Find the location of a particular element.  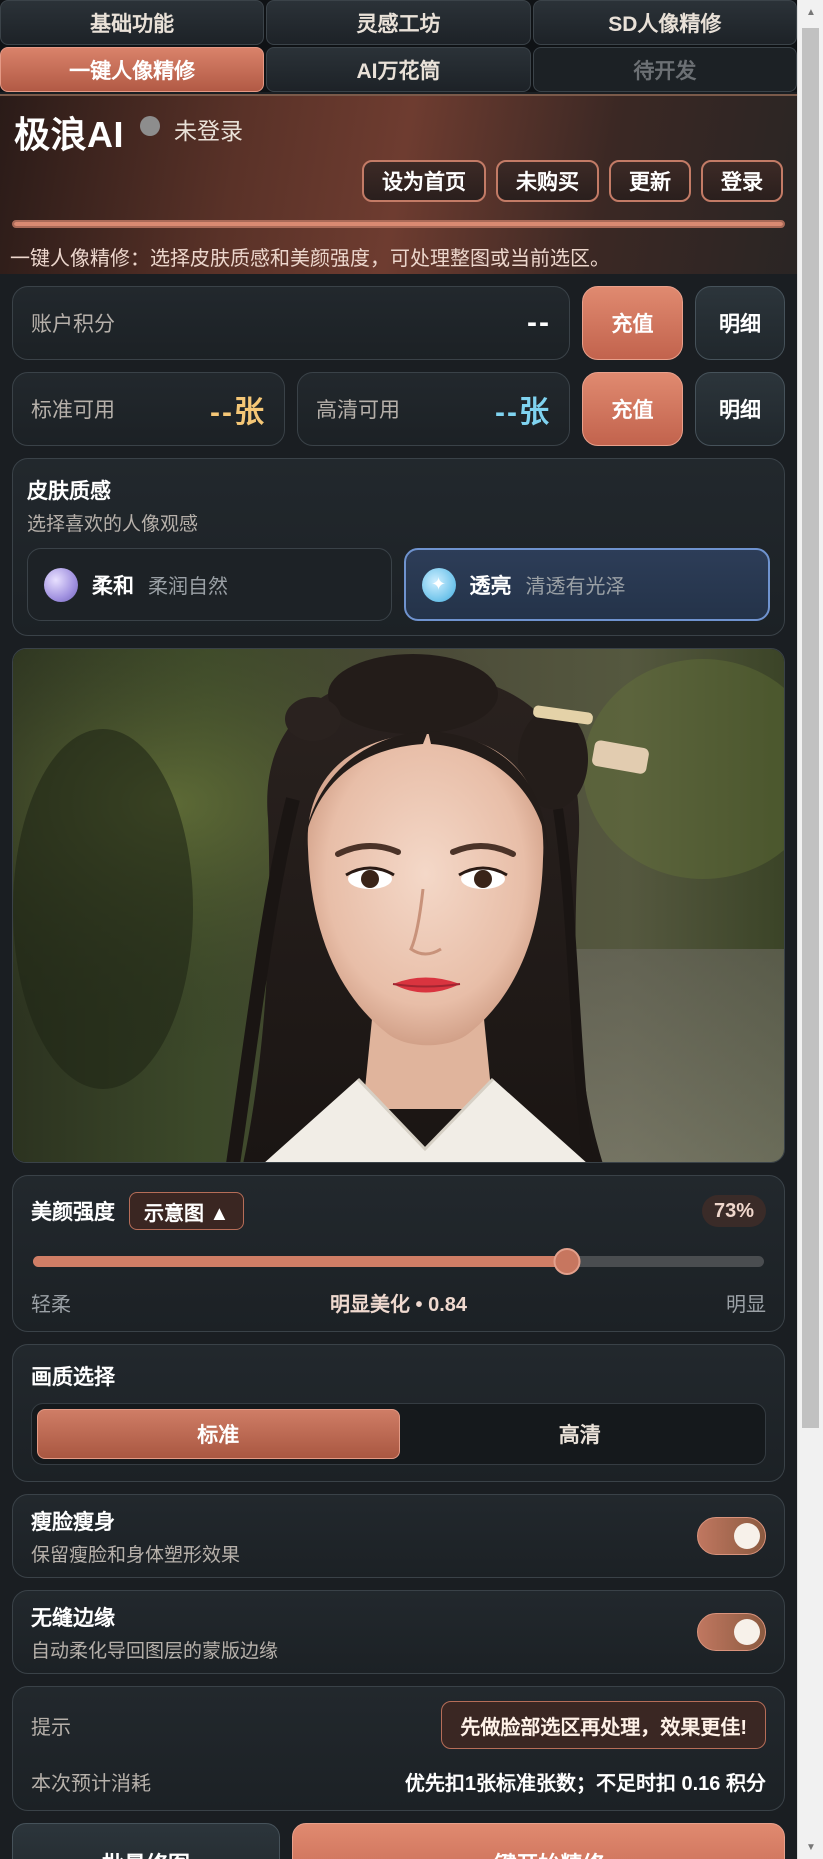

update-button: 更新 is located at coordinates (650, 181).